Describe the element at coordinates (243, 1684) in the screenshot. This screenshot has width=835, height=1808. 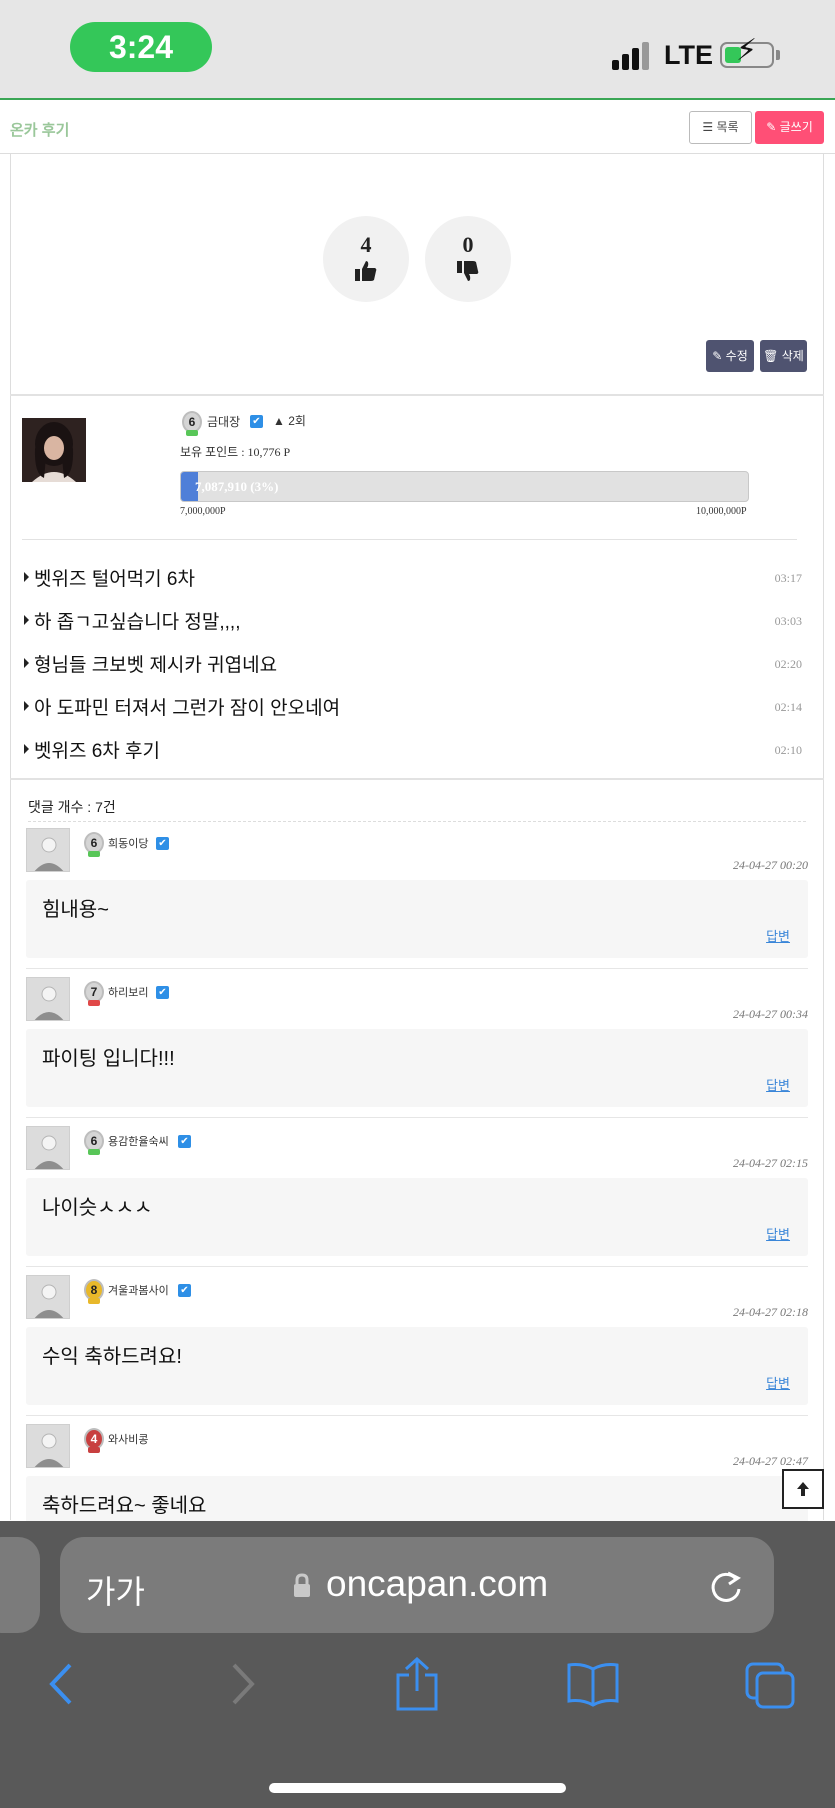
I see `forward-icon` at that location.